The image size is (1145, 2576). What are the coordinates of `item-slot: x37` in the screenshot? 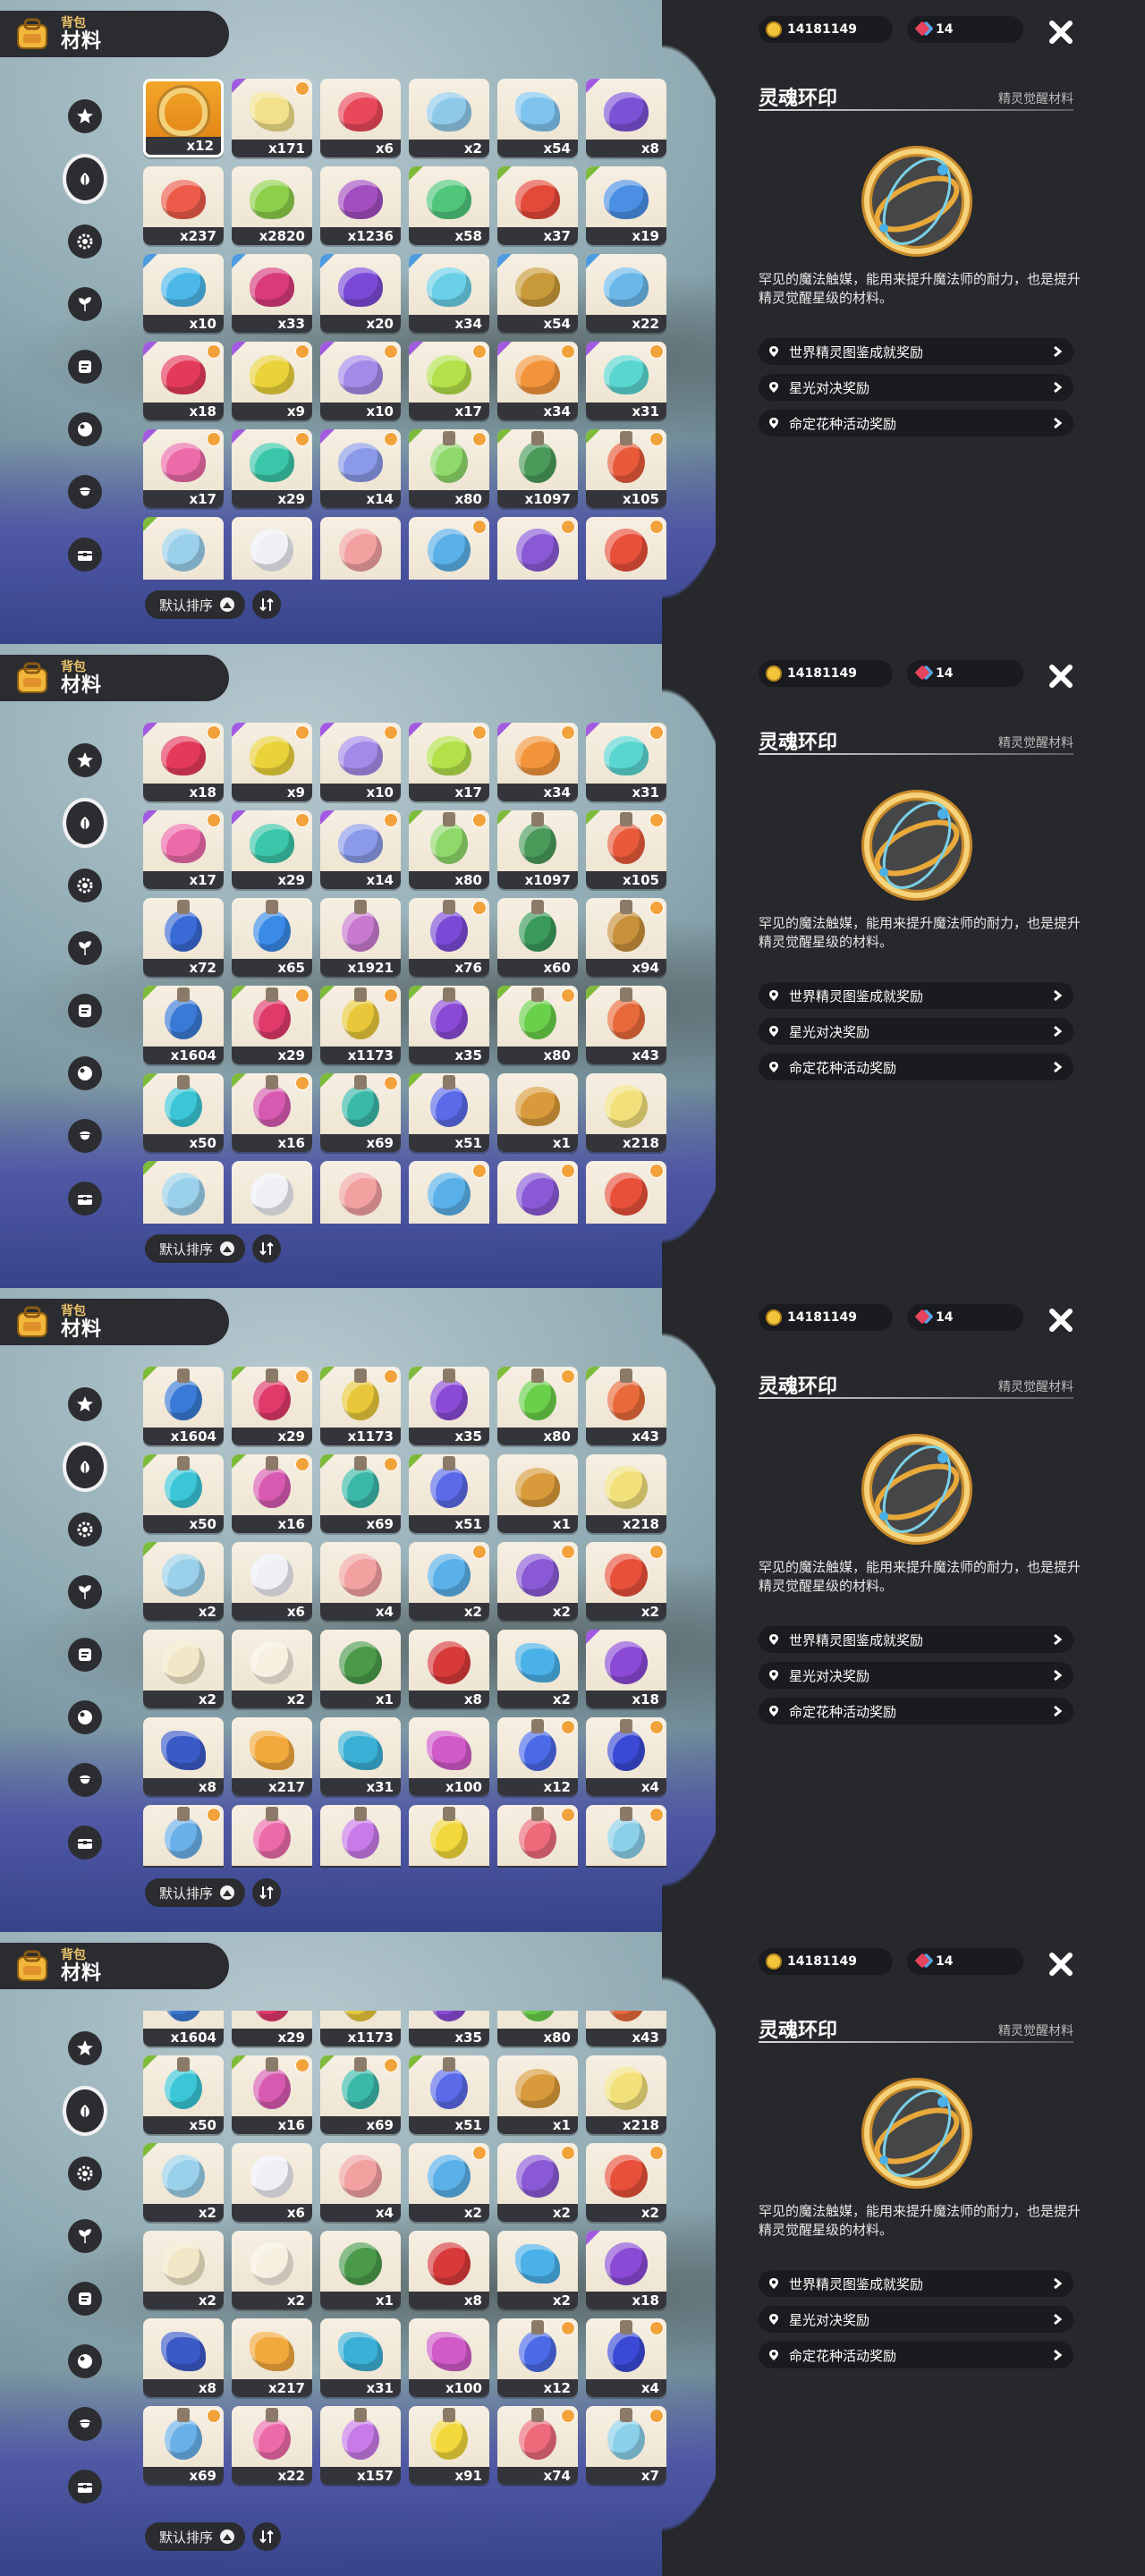 It's located at (537, 205).